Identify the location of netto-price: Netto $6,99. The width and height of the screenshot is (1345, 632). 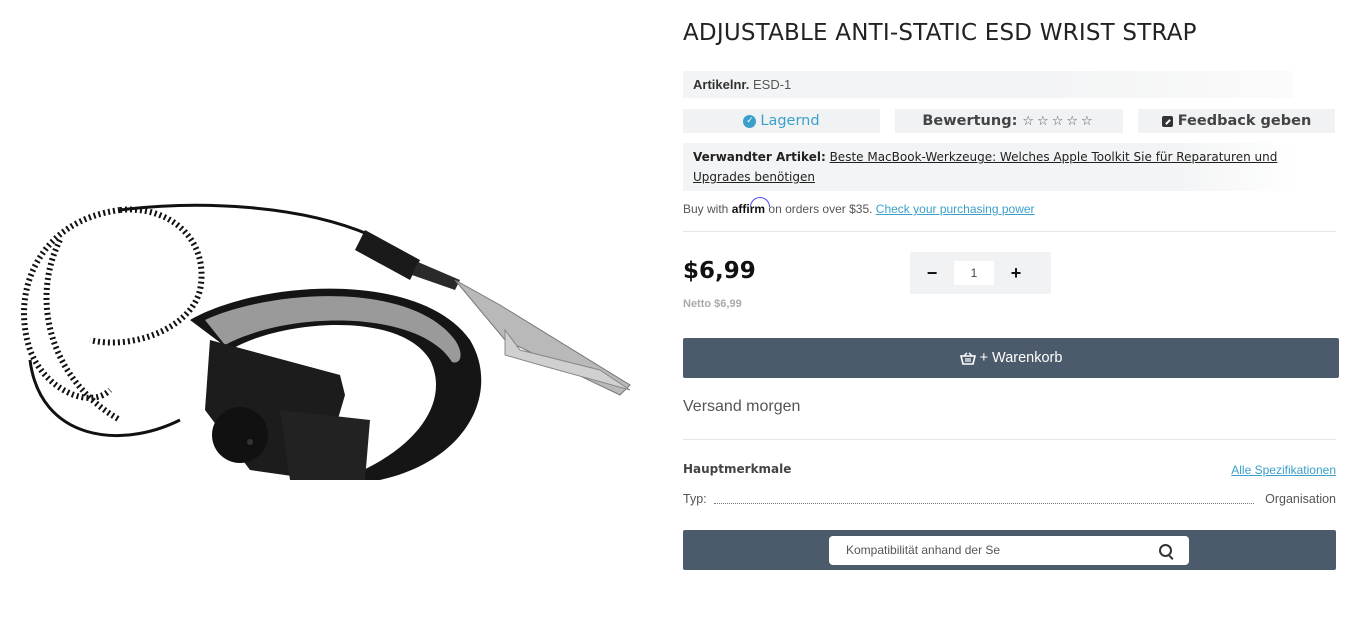
(712, 304).